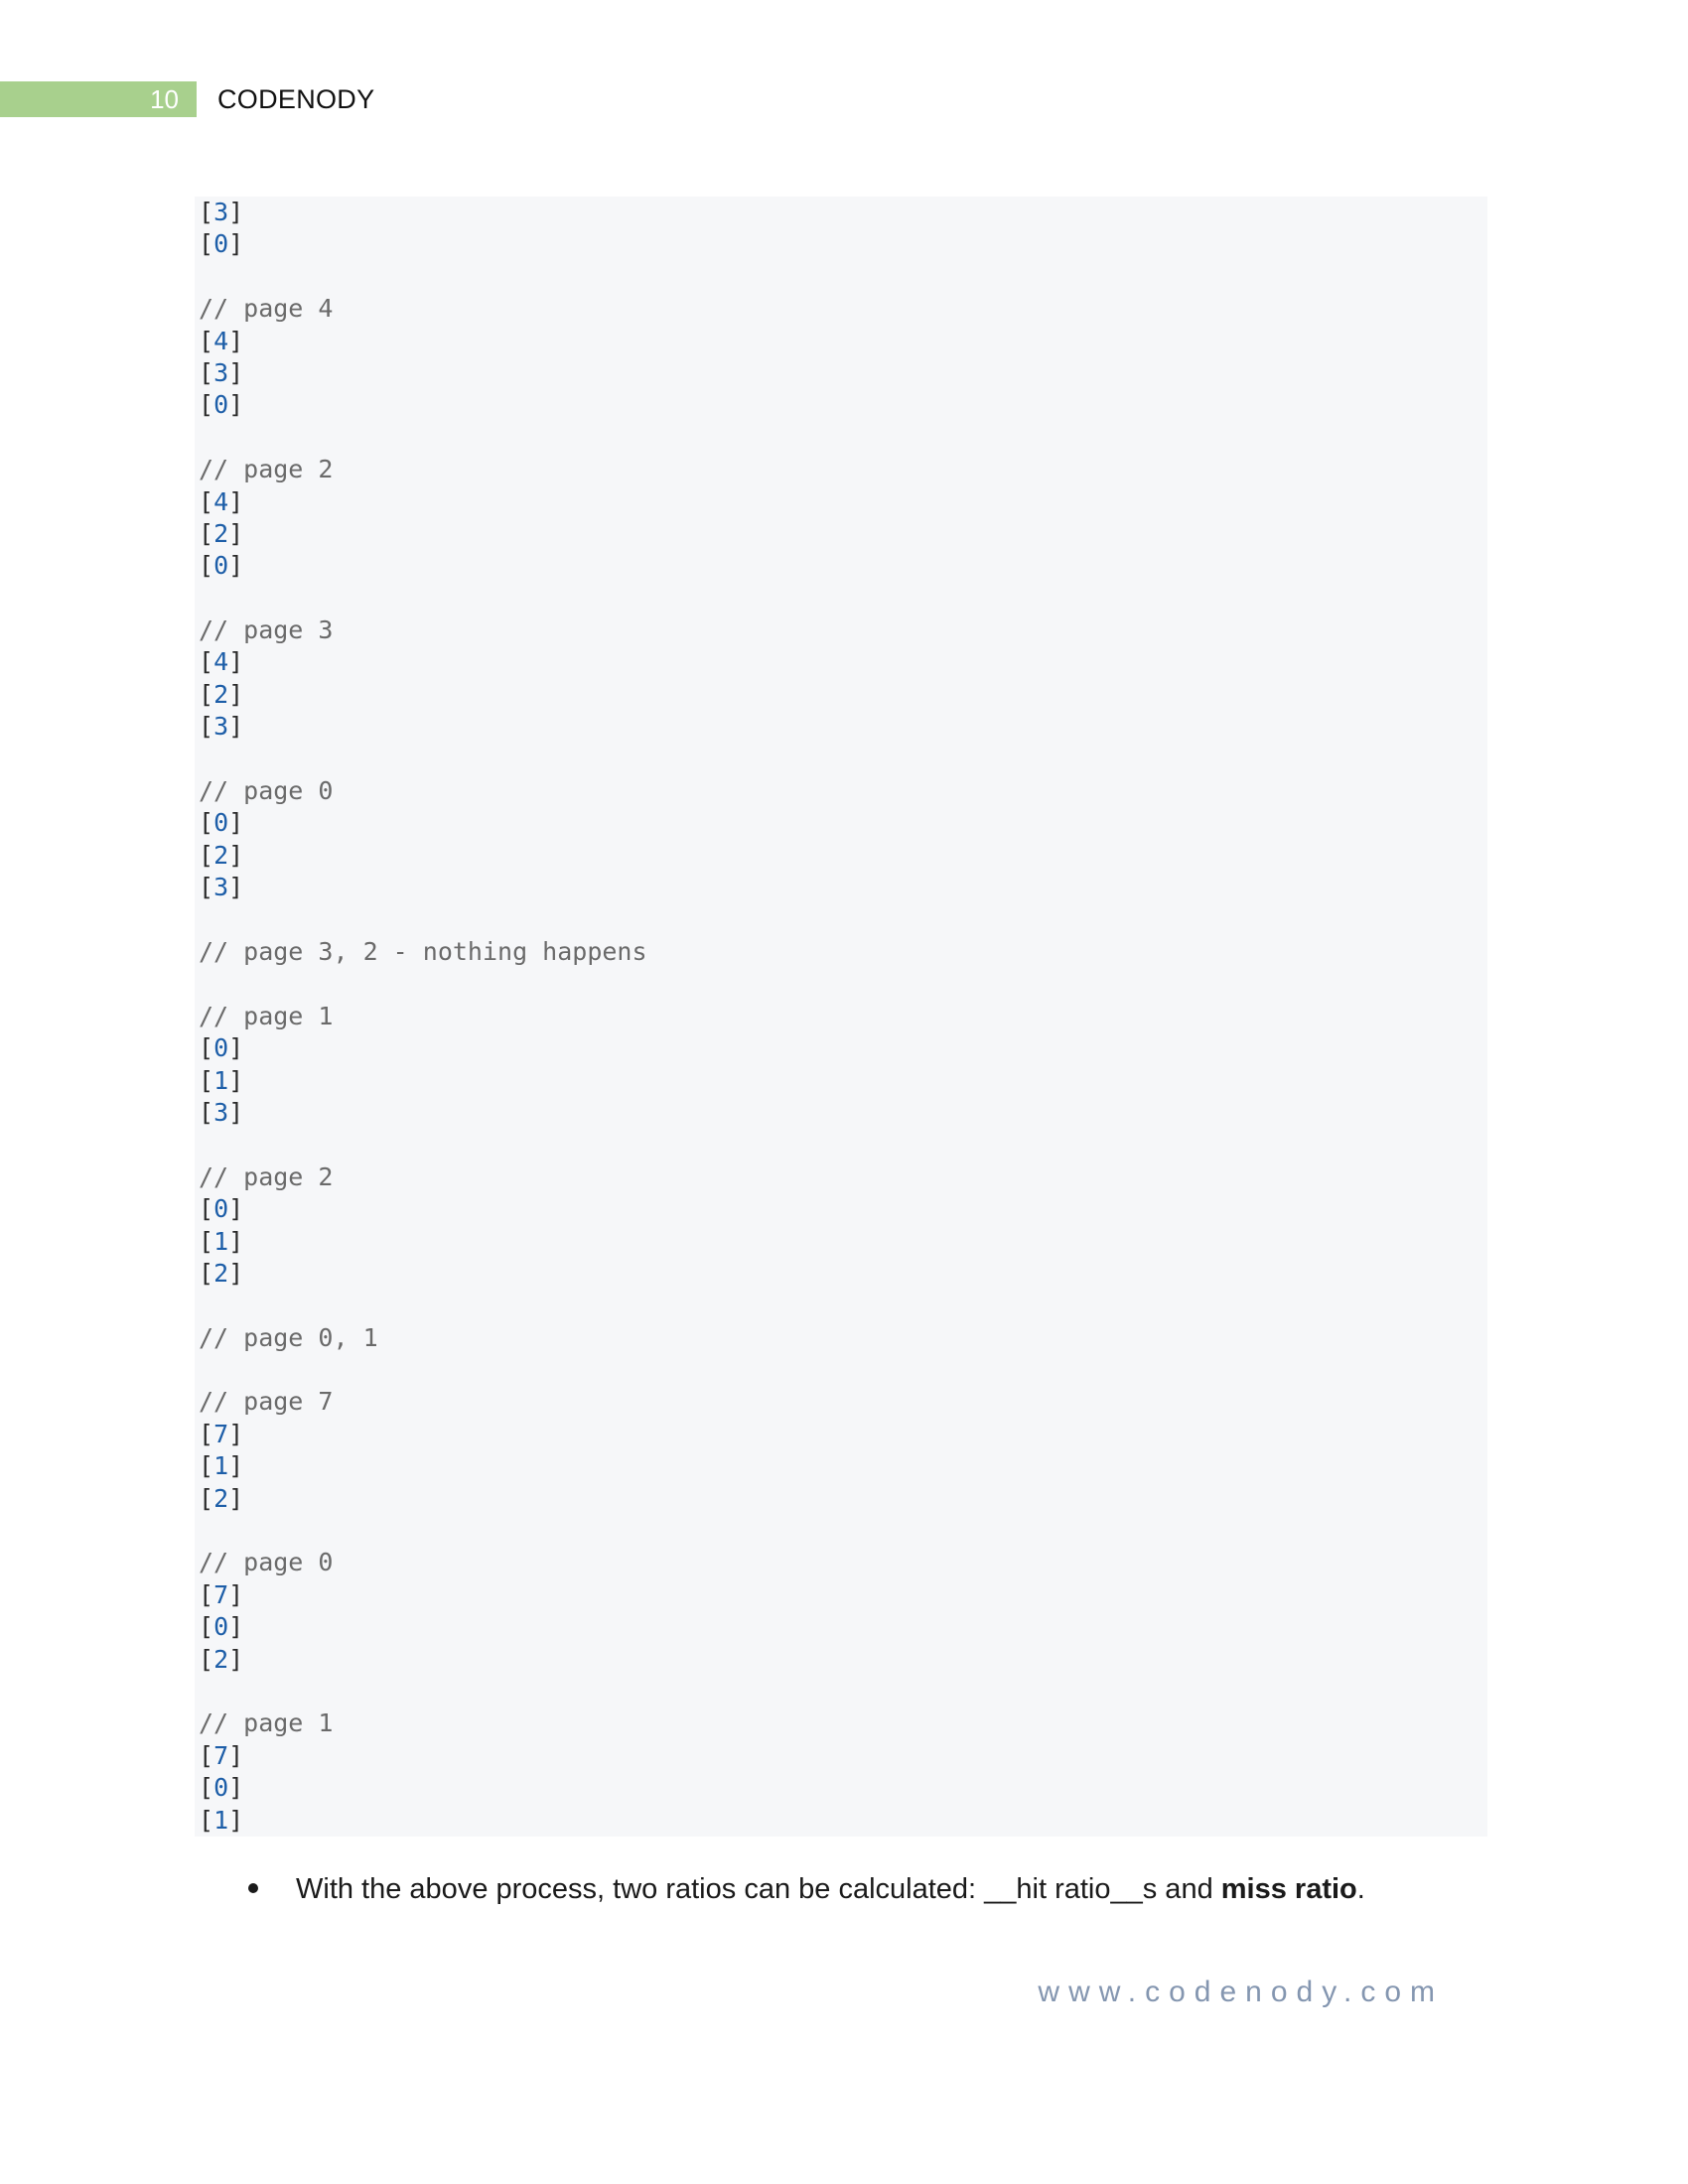  What do you see at coordinates (266, 1402) in the screenshot?
I see `code-comment-line: // page 7` at bounding box center [266, 1402].